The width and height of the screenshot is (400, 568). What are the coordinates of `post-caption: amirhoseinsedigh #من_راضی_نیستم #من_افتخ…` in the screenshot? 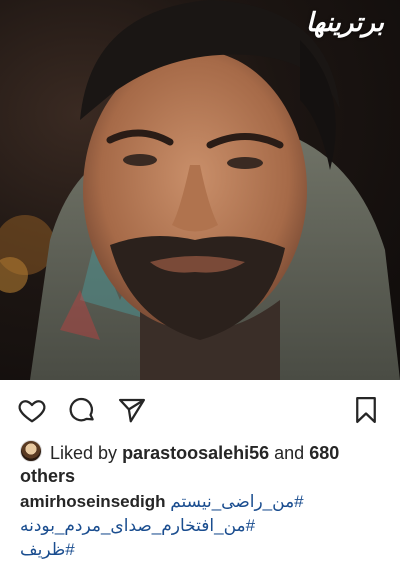 It's located at (204, 526).